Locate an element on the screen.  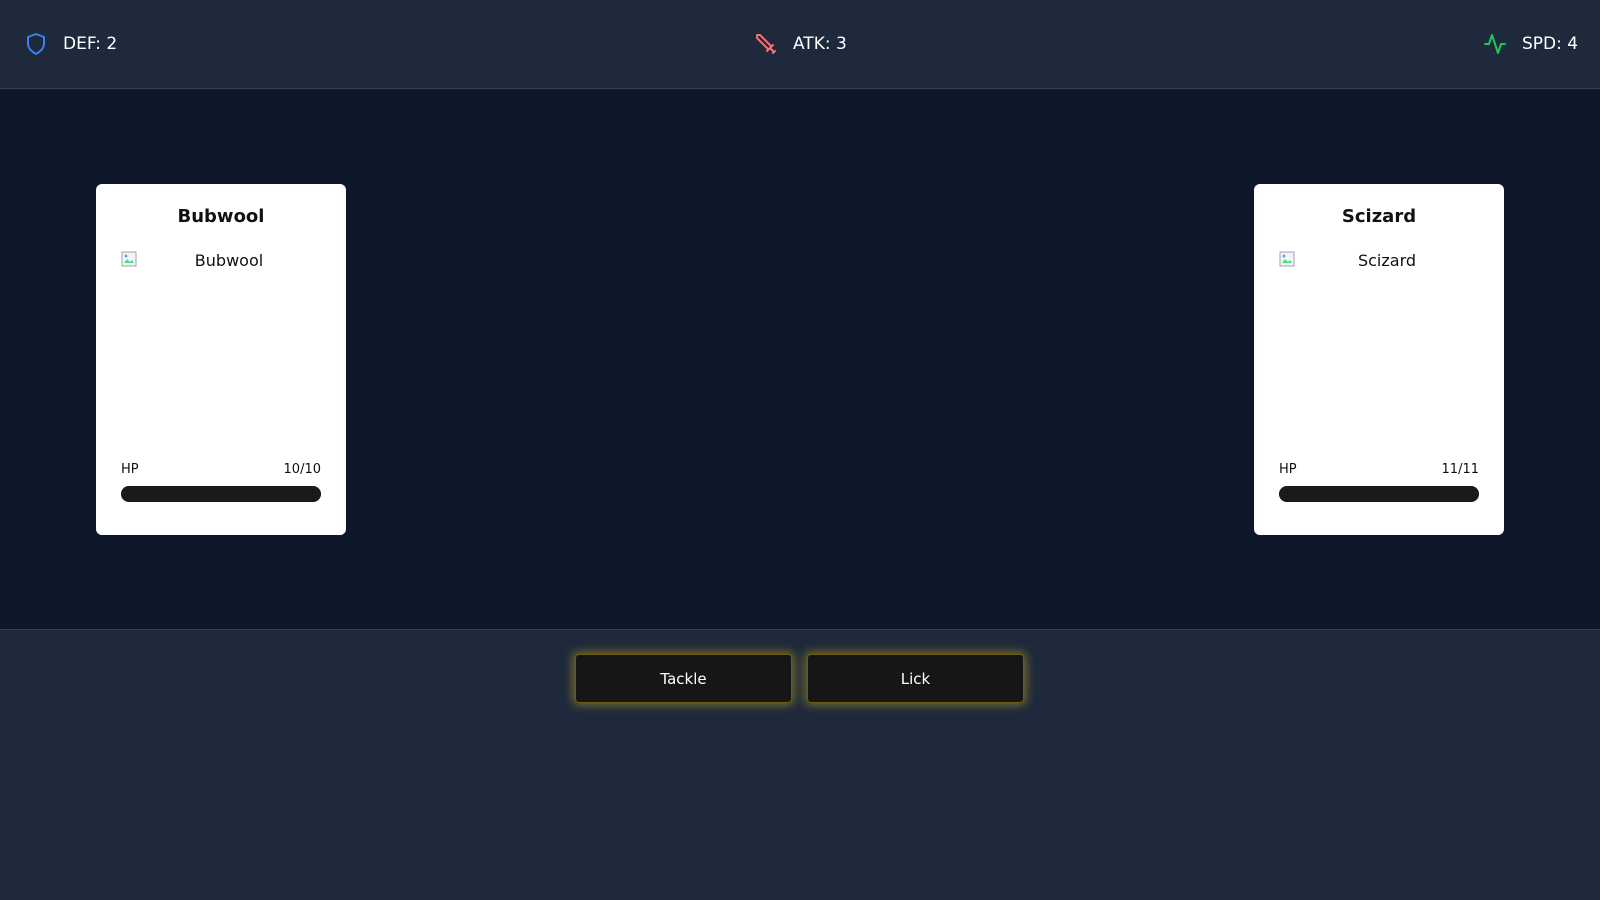
move-button-tackle: Tackle is located at coordinates (683, 678).